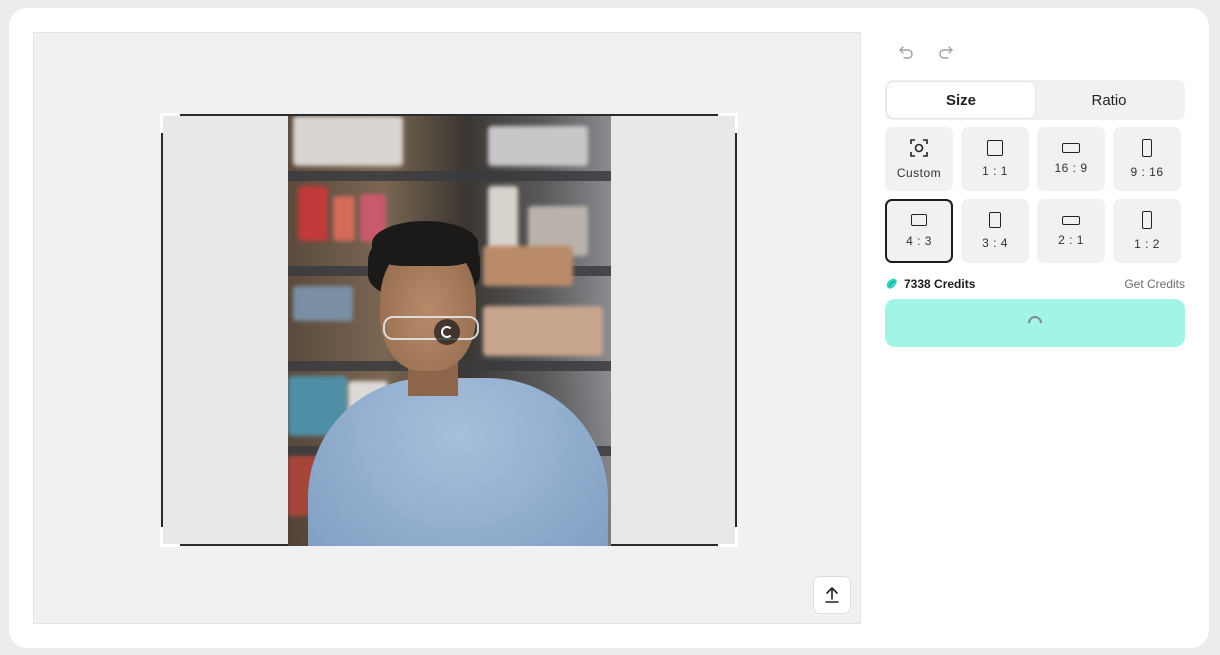  What do you see at coordinates (891, 283) in the screenshot?
I see `credit-gem-icon` at bounding box center [891, 283].